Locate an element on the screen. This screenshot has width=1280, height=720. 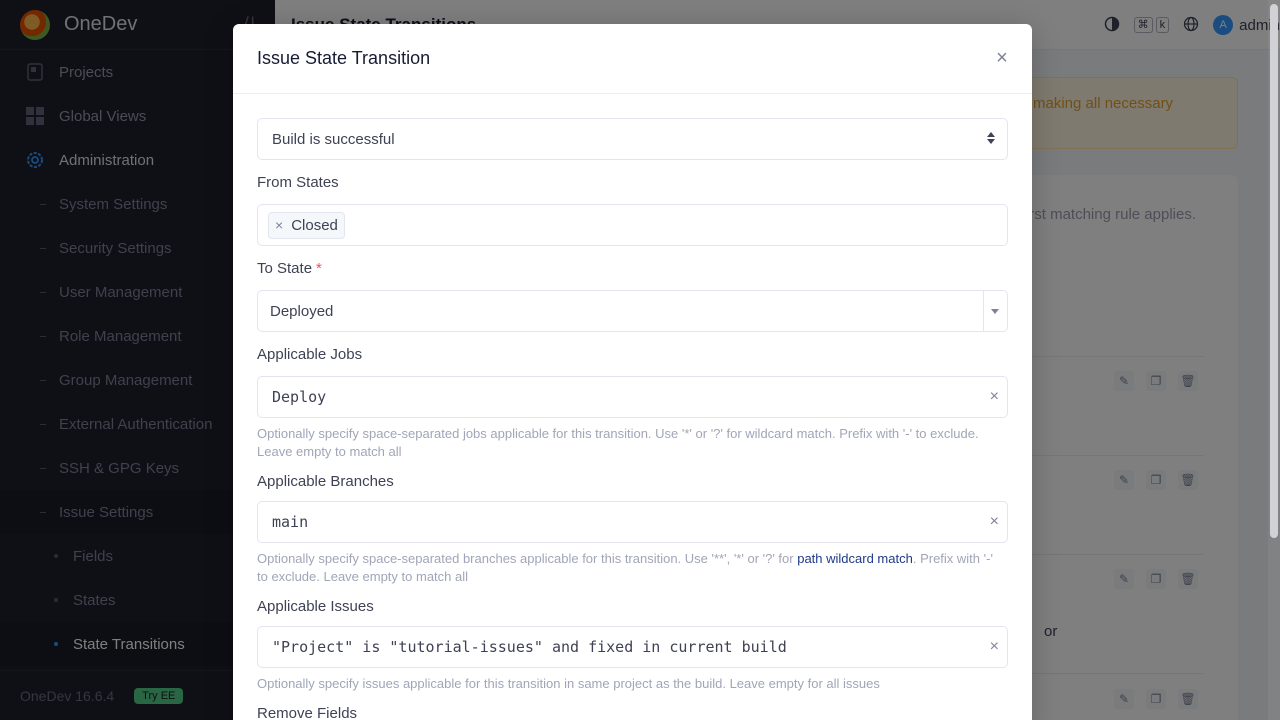
scrollbar is located at coordinates (1274, 360).